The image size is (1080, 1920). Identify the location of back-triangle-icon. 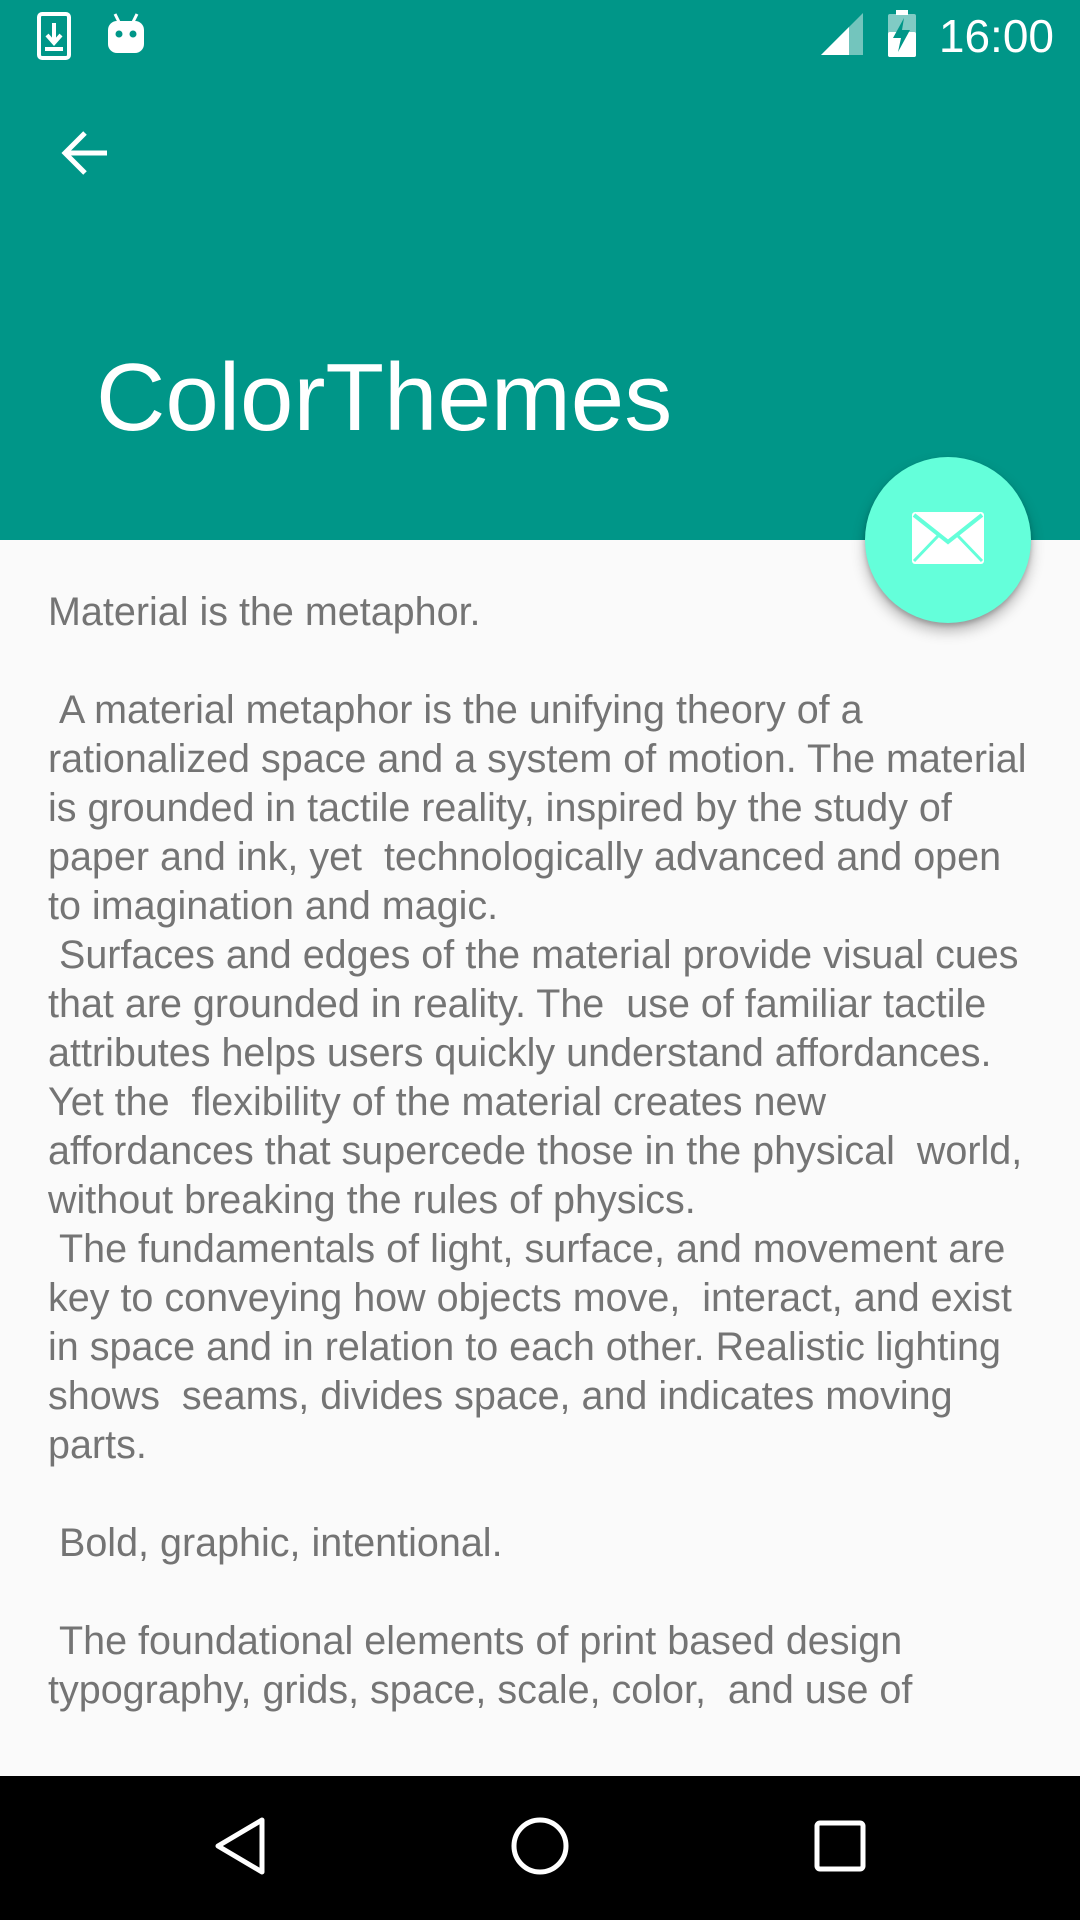
(240, 1848).